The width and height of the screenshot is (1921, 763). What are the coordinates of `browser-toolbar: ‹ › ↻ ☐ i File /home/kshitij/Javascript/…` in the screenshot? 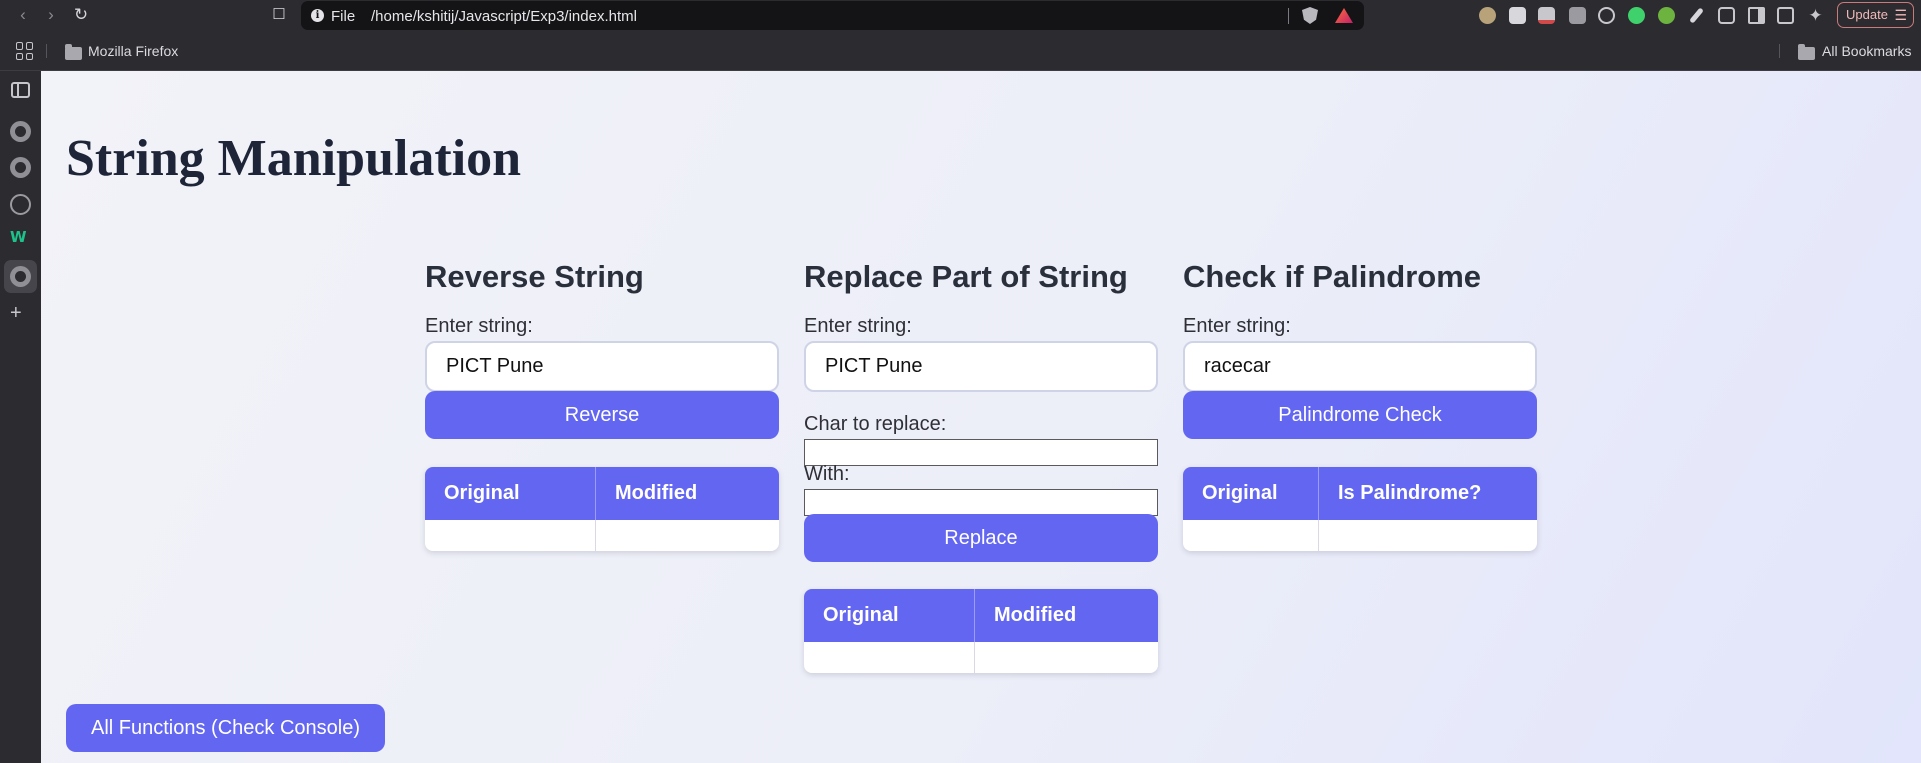 It's located at (960, 15).